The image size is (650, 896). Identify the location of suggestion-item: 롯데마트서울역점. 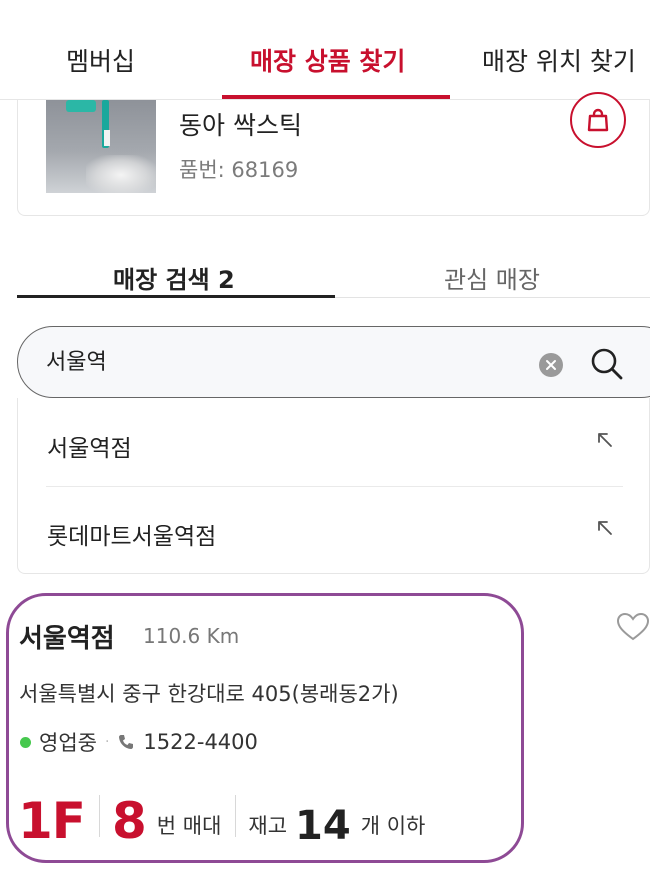
(334, 530).